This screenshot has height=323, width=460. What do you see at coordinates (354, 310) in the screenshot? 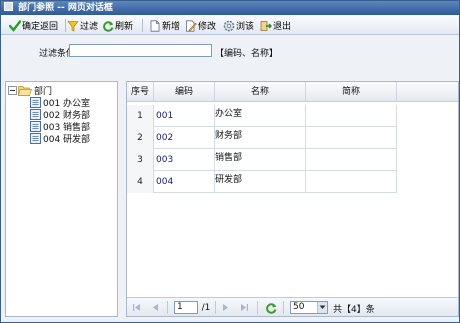
I see `total-count: 共【4】条` at bounding box center [354, 310].